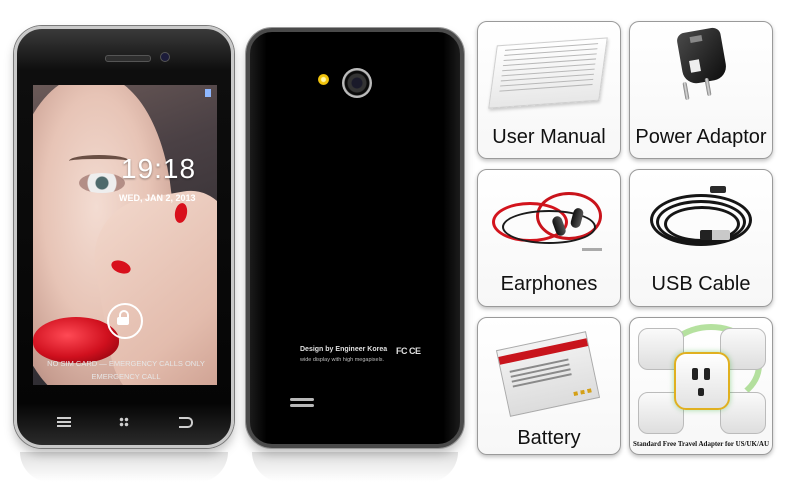  What do you see at coordinates (128, 58) in the screenshot?
I see `earpiece` at bounding box center [128, 58].